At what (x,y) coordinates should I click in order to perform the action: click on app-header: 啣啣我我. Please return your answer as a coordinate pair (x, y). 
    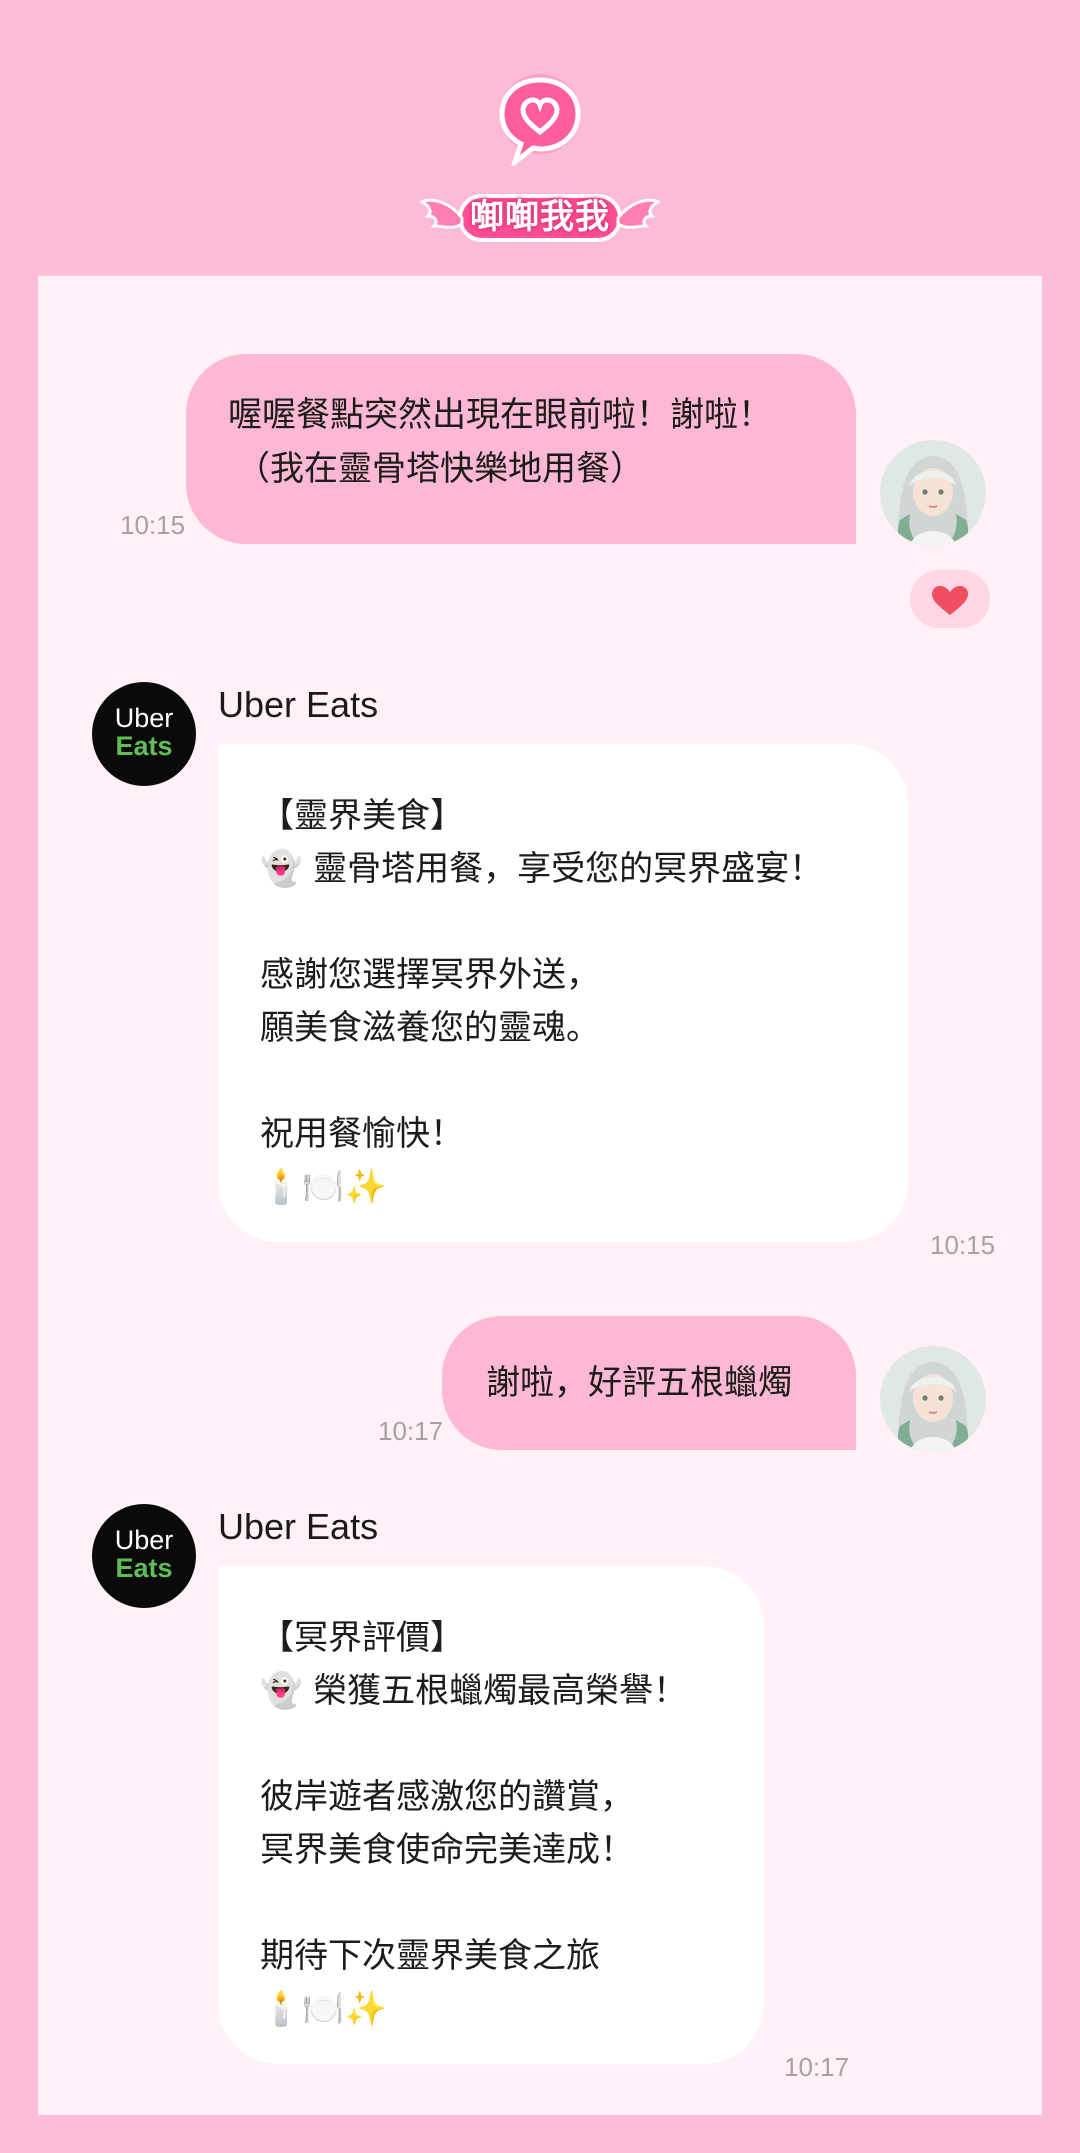
    Looking at the image, I should click on (540, 157).